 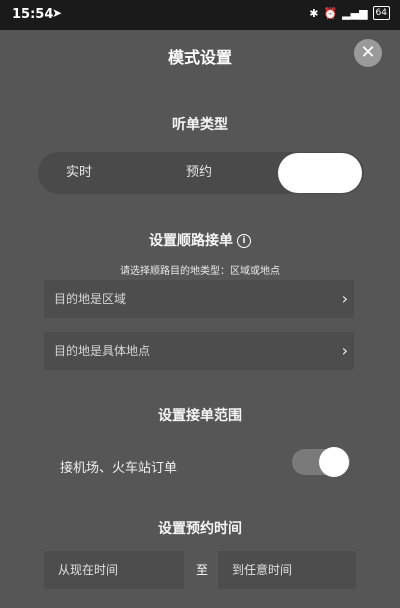 What do you see at coordinates (200, 529) in the screenshot?
I see `booking-time-title: 设置预约时间` at bounding box center [200, 529].